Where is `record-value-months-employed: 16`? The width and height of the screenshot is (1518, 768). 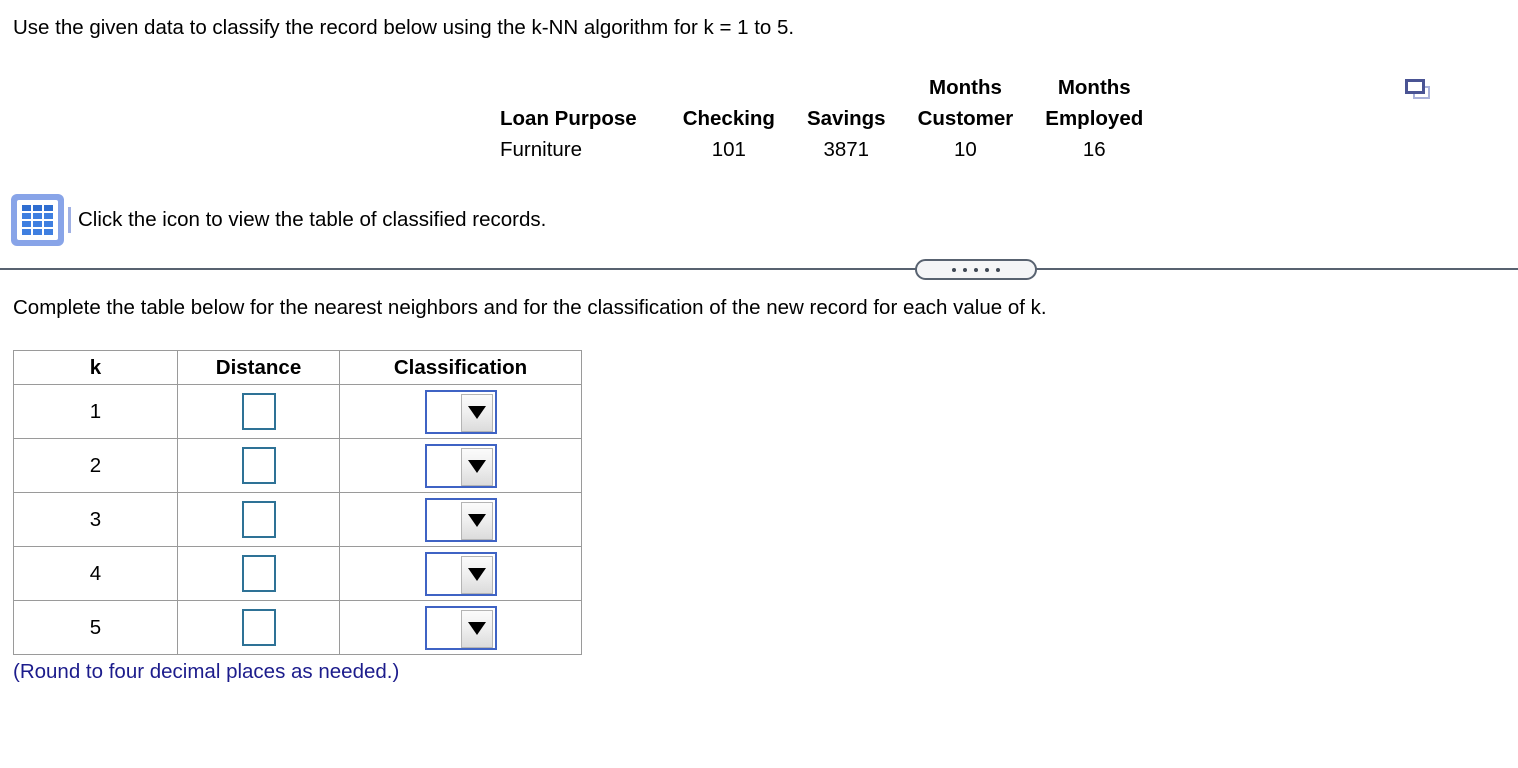
record-value-months-employed: 16 is located at coordinates (1094, 149).